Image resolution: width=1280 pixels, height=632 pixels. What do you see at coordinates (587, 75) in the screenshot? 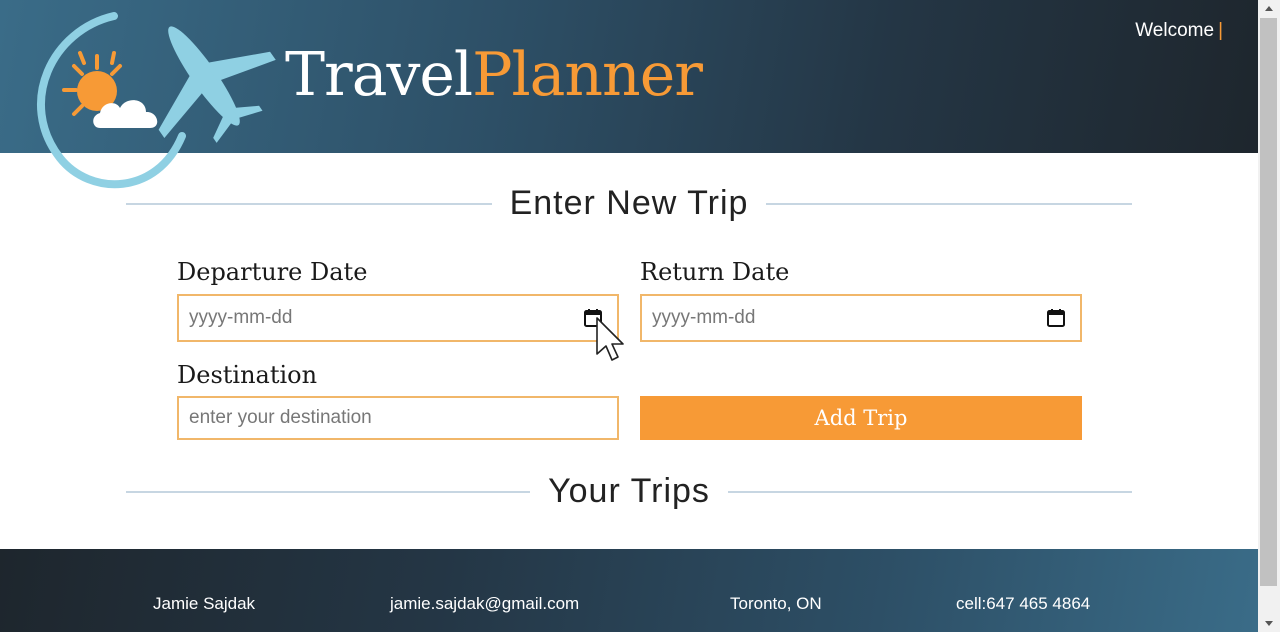
I see `brand-part-planner: Planner` at bounding box center [587, 75].